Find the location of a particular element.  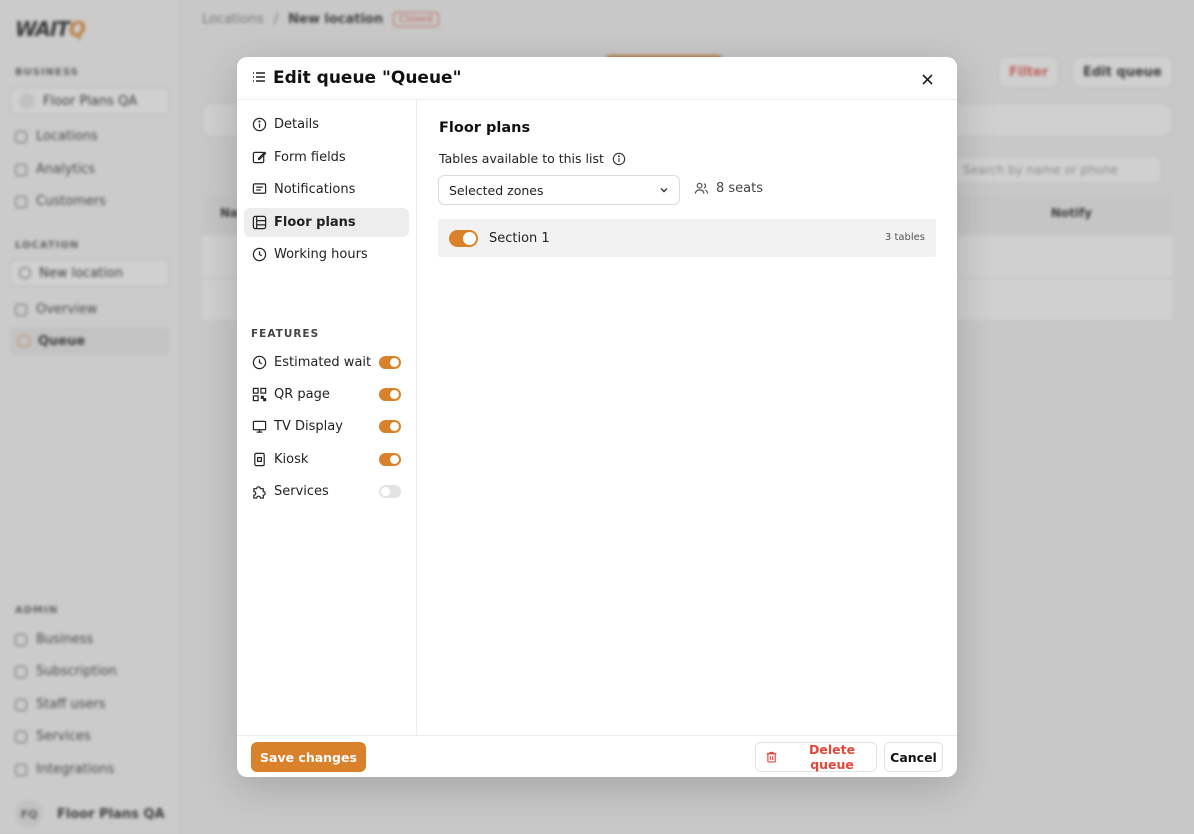

cancel-button: Cancel is located at coordinates (913, 757).